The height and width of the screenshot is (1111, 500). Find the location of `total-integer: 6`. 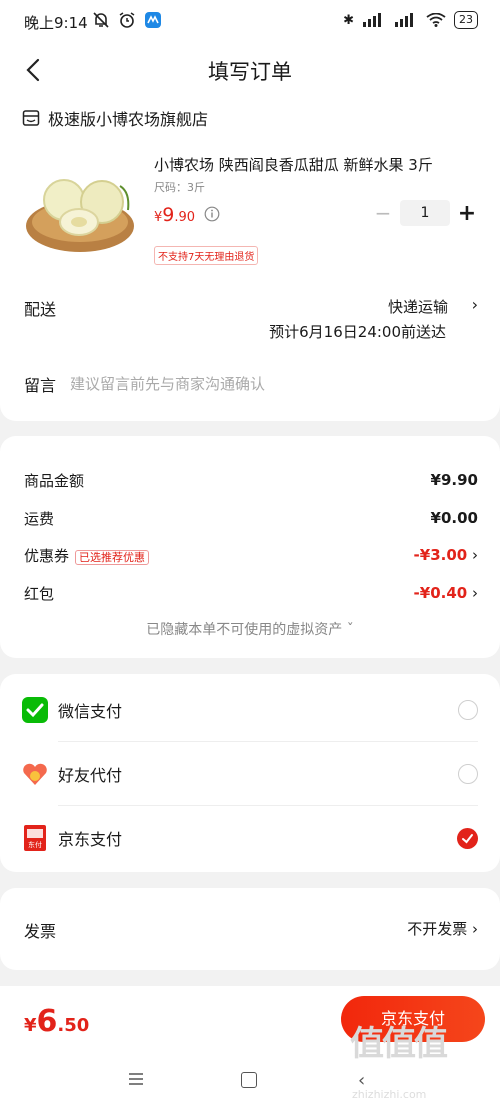

total-integer: 6 is located at coordinates (47, 1021).